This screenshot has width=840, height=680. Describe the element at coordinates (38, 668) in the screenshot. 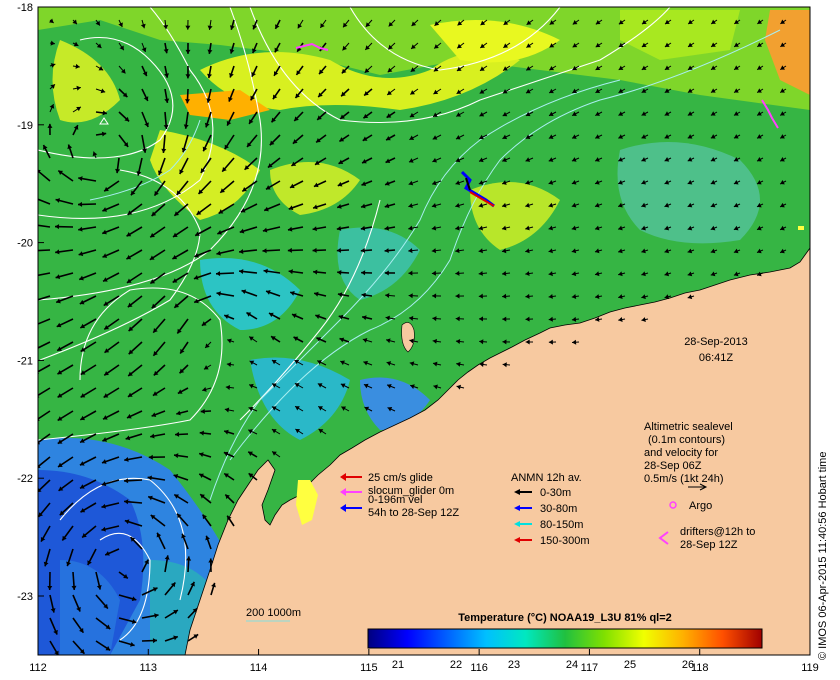

I see `x-tick-label: 112` at that location.